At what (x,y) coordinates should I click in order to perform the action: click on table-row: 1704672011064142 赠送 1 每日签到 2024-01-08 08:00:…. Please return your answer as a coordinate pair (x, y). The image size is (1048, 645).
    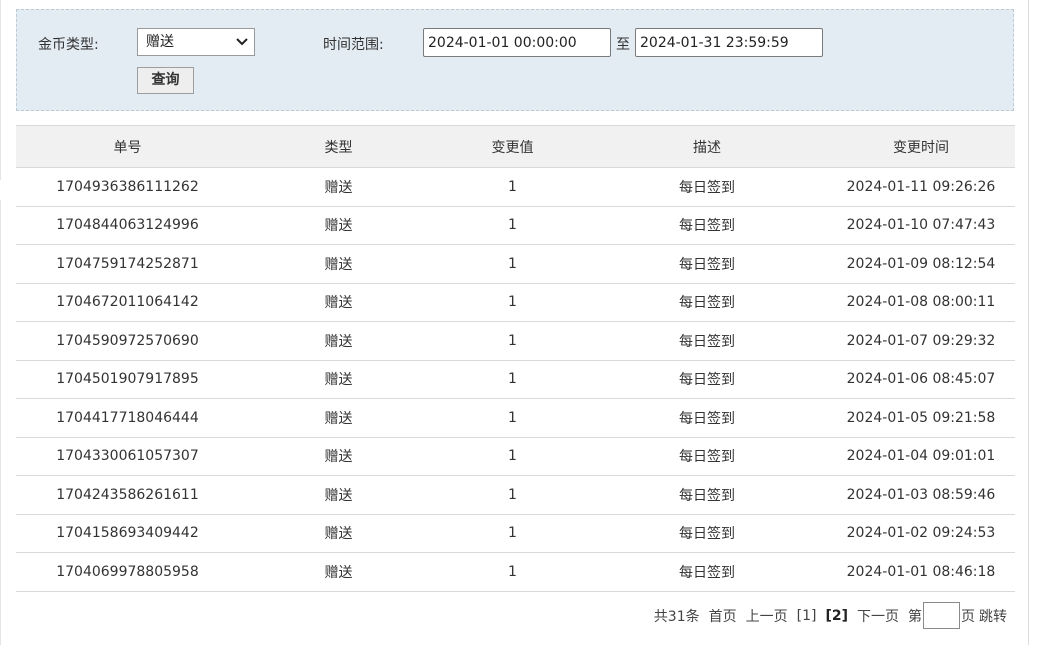
    Looking at the image, I should click on (515, 302).